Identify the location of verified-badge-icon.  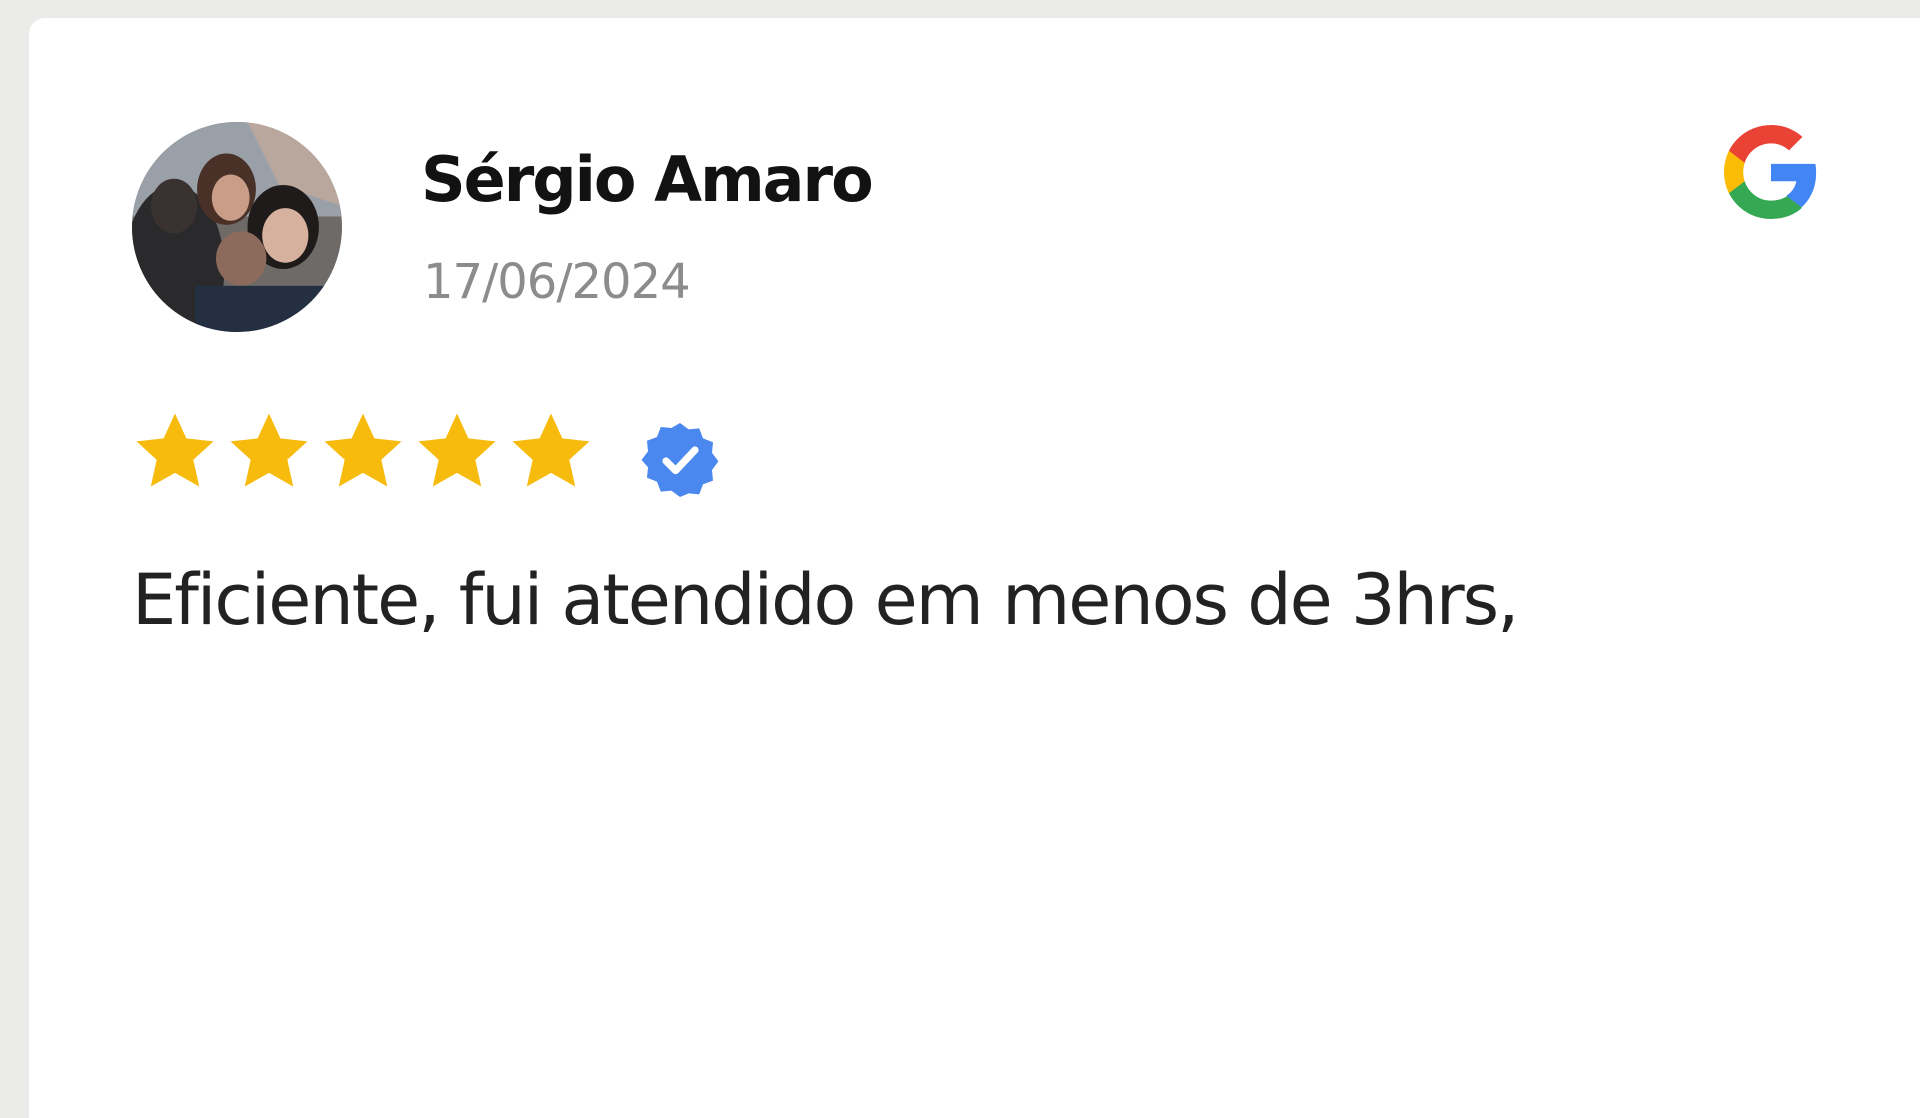
(680, 460).